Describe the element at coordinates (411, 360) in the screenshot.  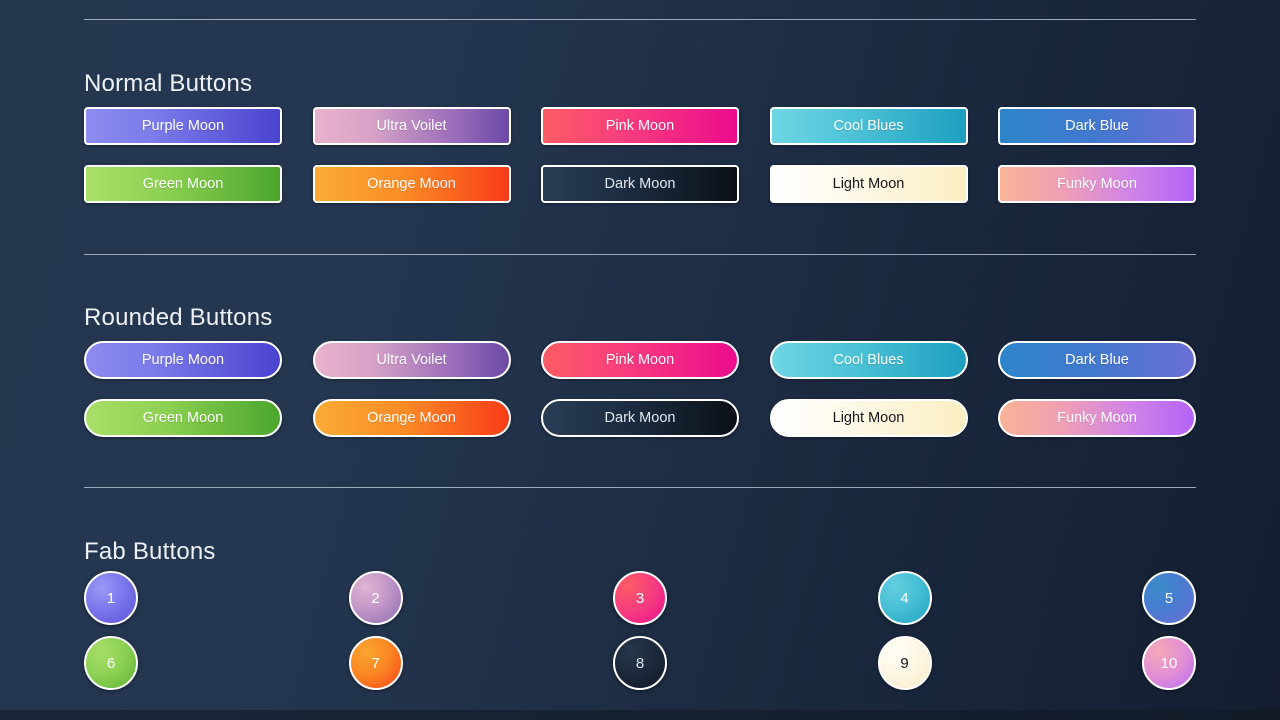
I see `rounded-button-ultra-voilet: Ultra Voilet` at that location.